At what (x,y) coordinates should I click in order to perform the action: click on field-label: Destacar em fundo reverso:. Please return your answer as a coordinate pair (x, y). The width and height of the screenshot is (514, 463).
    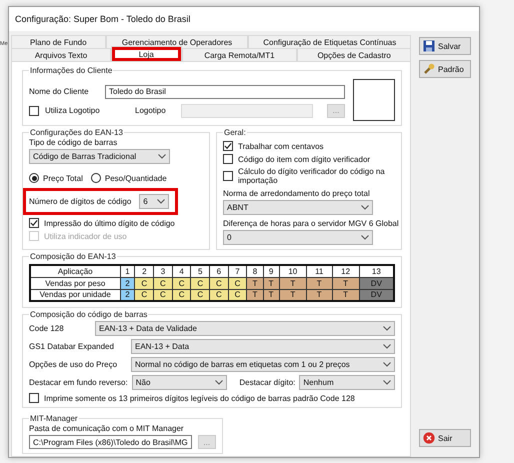
    Looking at the image, I should click on (78, 382).